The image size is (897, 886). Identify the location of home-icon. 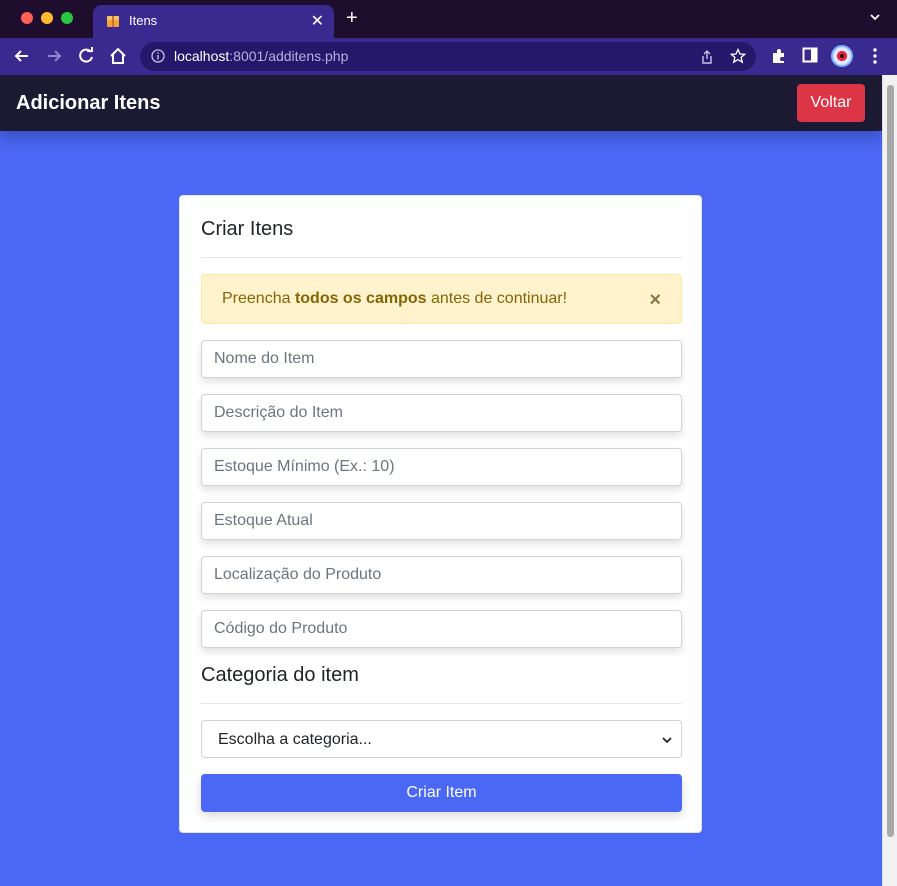
(118, 56).